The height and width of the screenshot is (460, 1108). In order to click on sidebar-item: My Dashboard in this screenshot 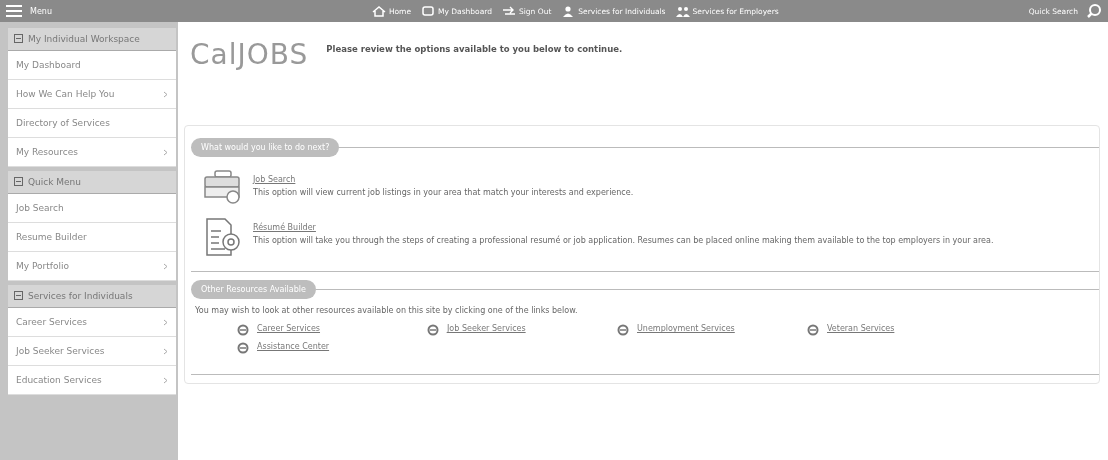, I will do `click(92, 65)`.